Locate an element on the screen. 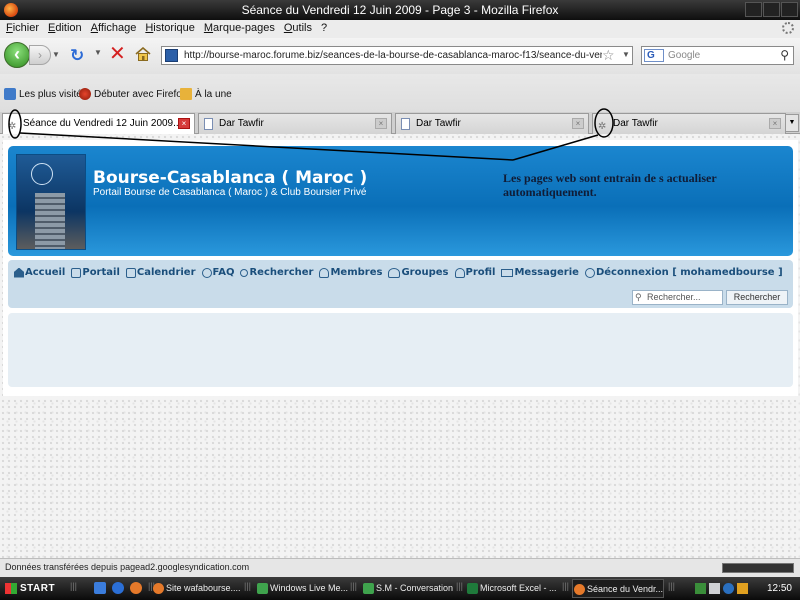 This screenshot has height=600, width=800. reload-icon: ↻ is located at coordinates (77, 55).